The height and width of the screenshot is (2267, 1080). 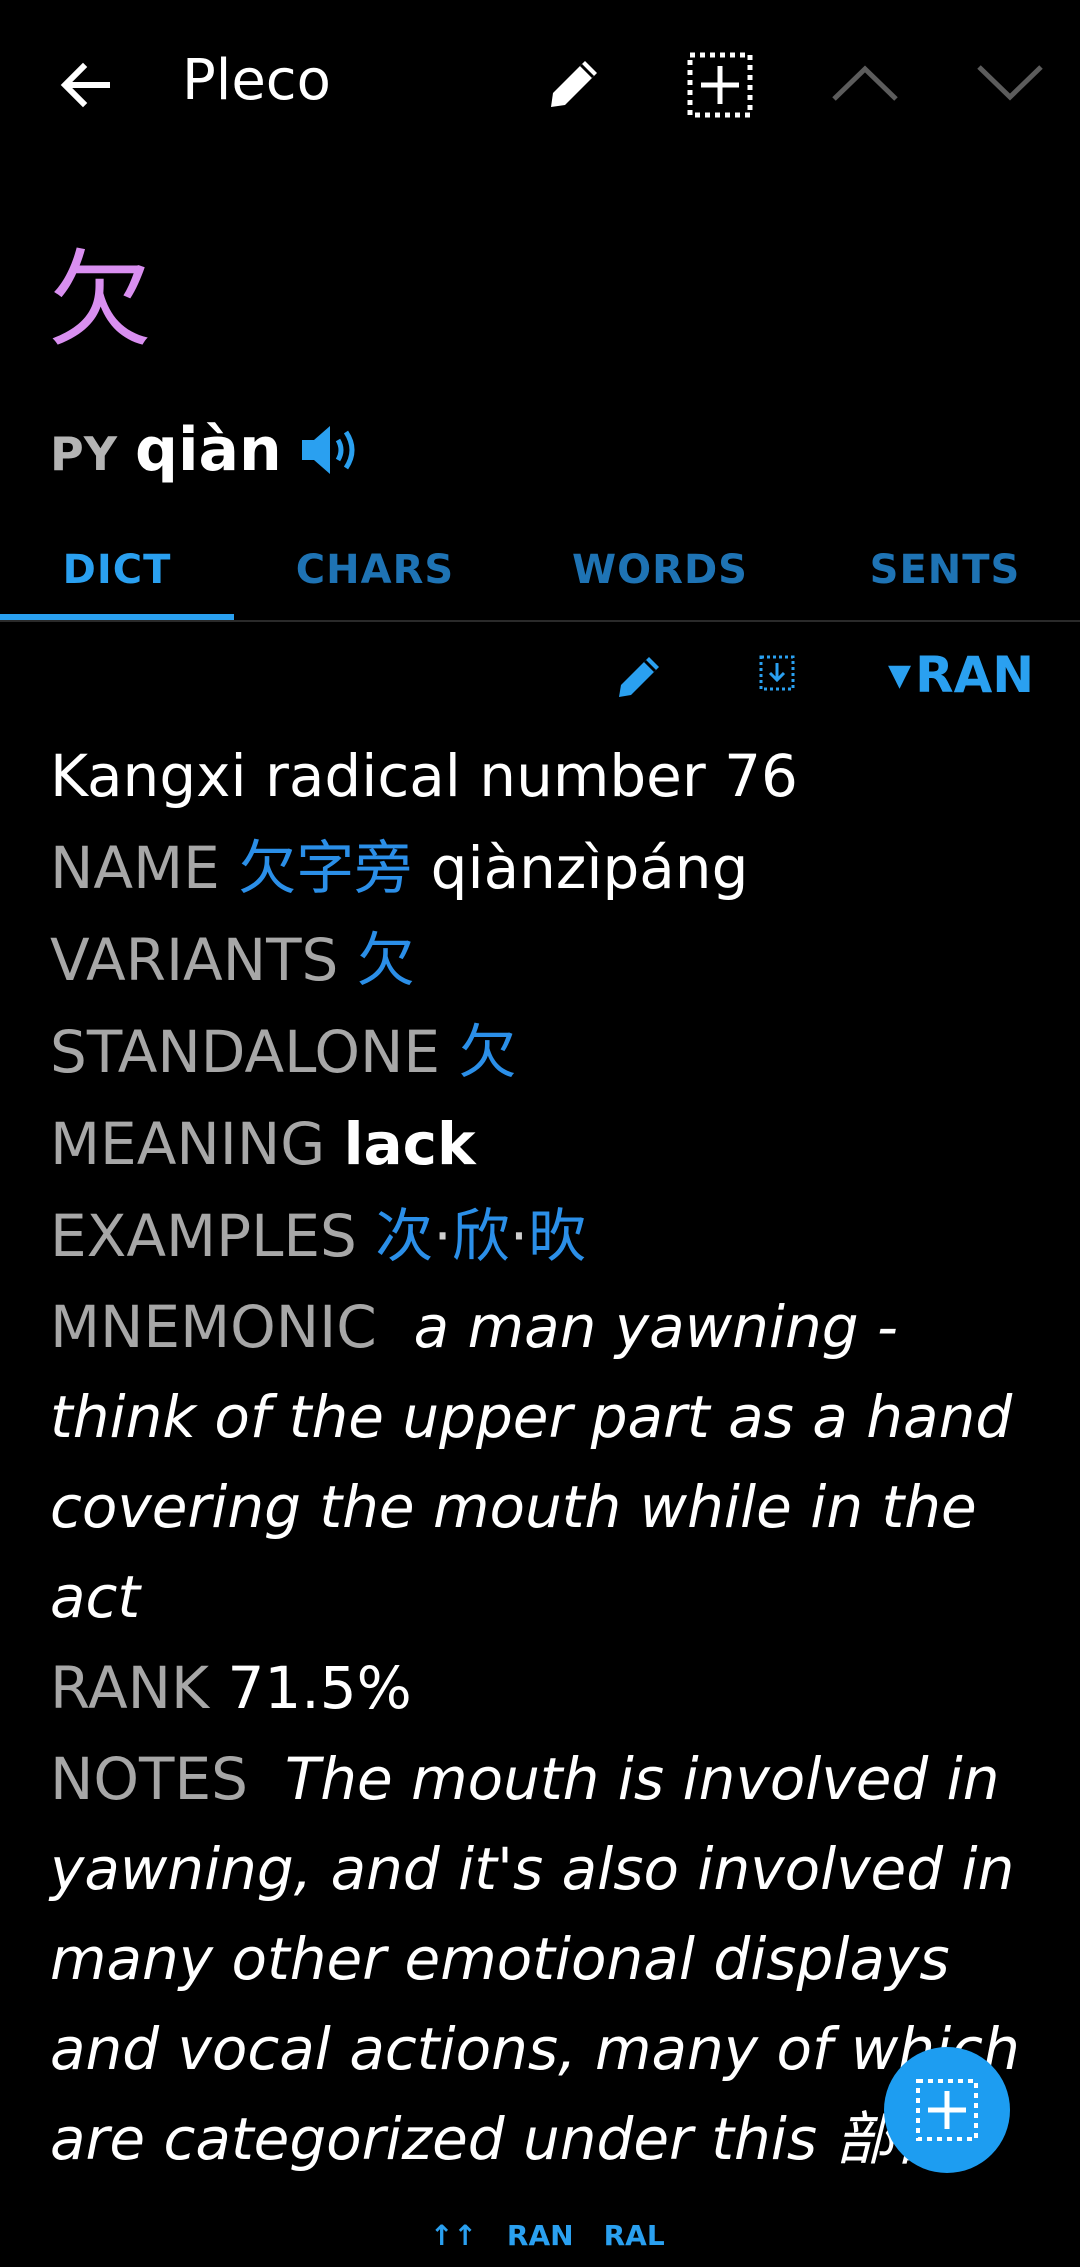 I want to click on add-crosshair-icon, so click(x=947, y=2110).